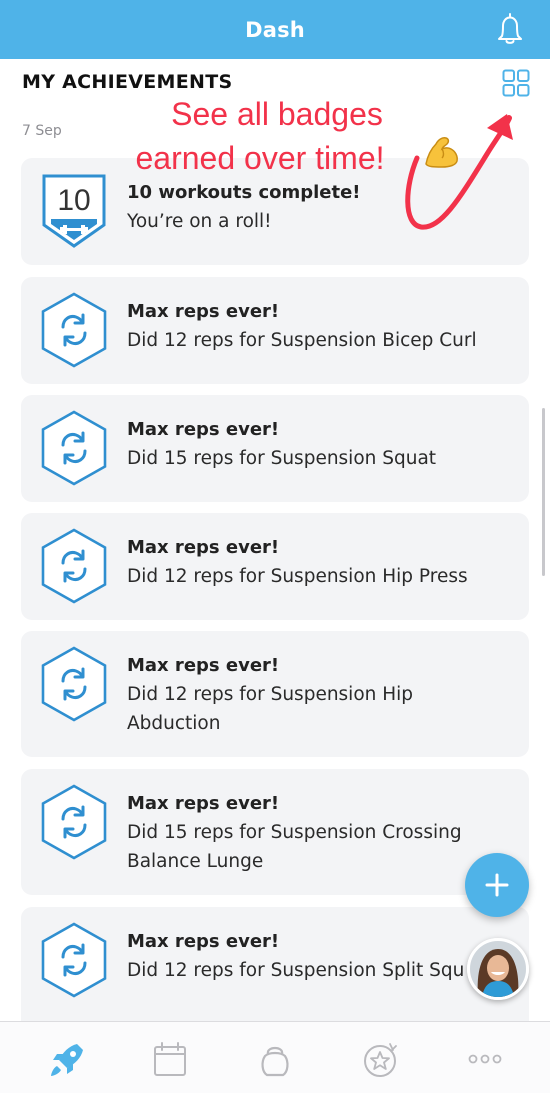 This screenshot has width=550, height=1093. What do you see at coordinates (42, 131) in the screenshot?
I see `date-label: 7 Sep` at bounding box center [42, 131].